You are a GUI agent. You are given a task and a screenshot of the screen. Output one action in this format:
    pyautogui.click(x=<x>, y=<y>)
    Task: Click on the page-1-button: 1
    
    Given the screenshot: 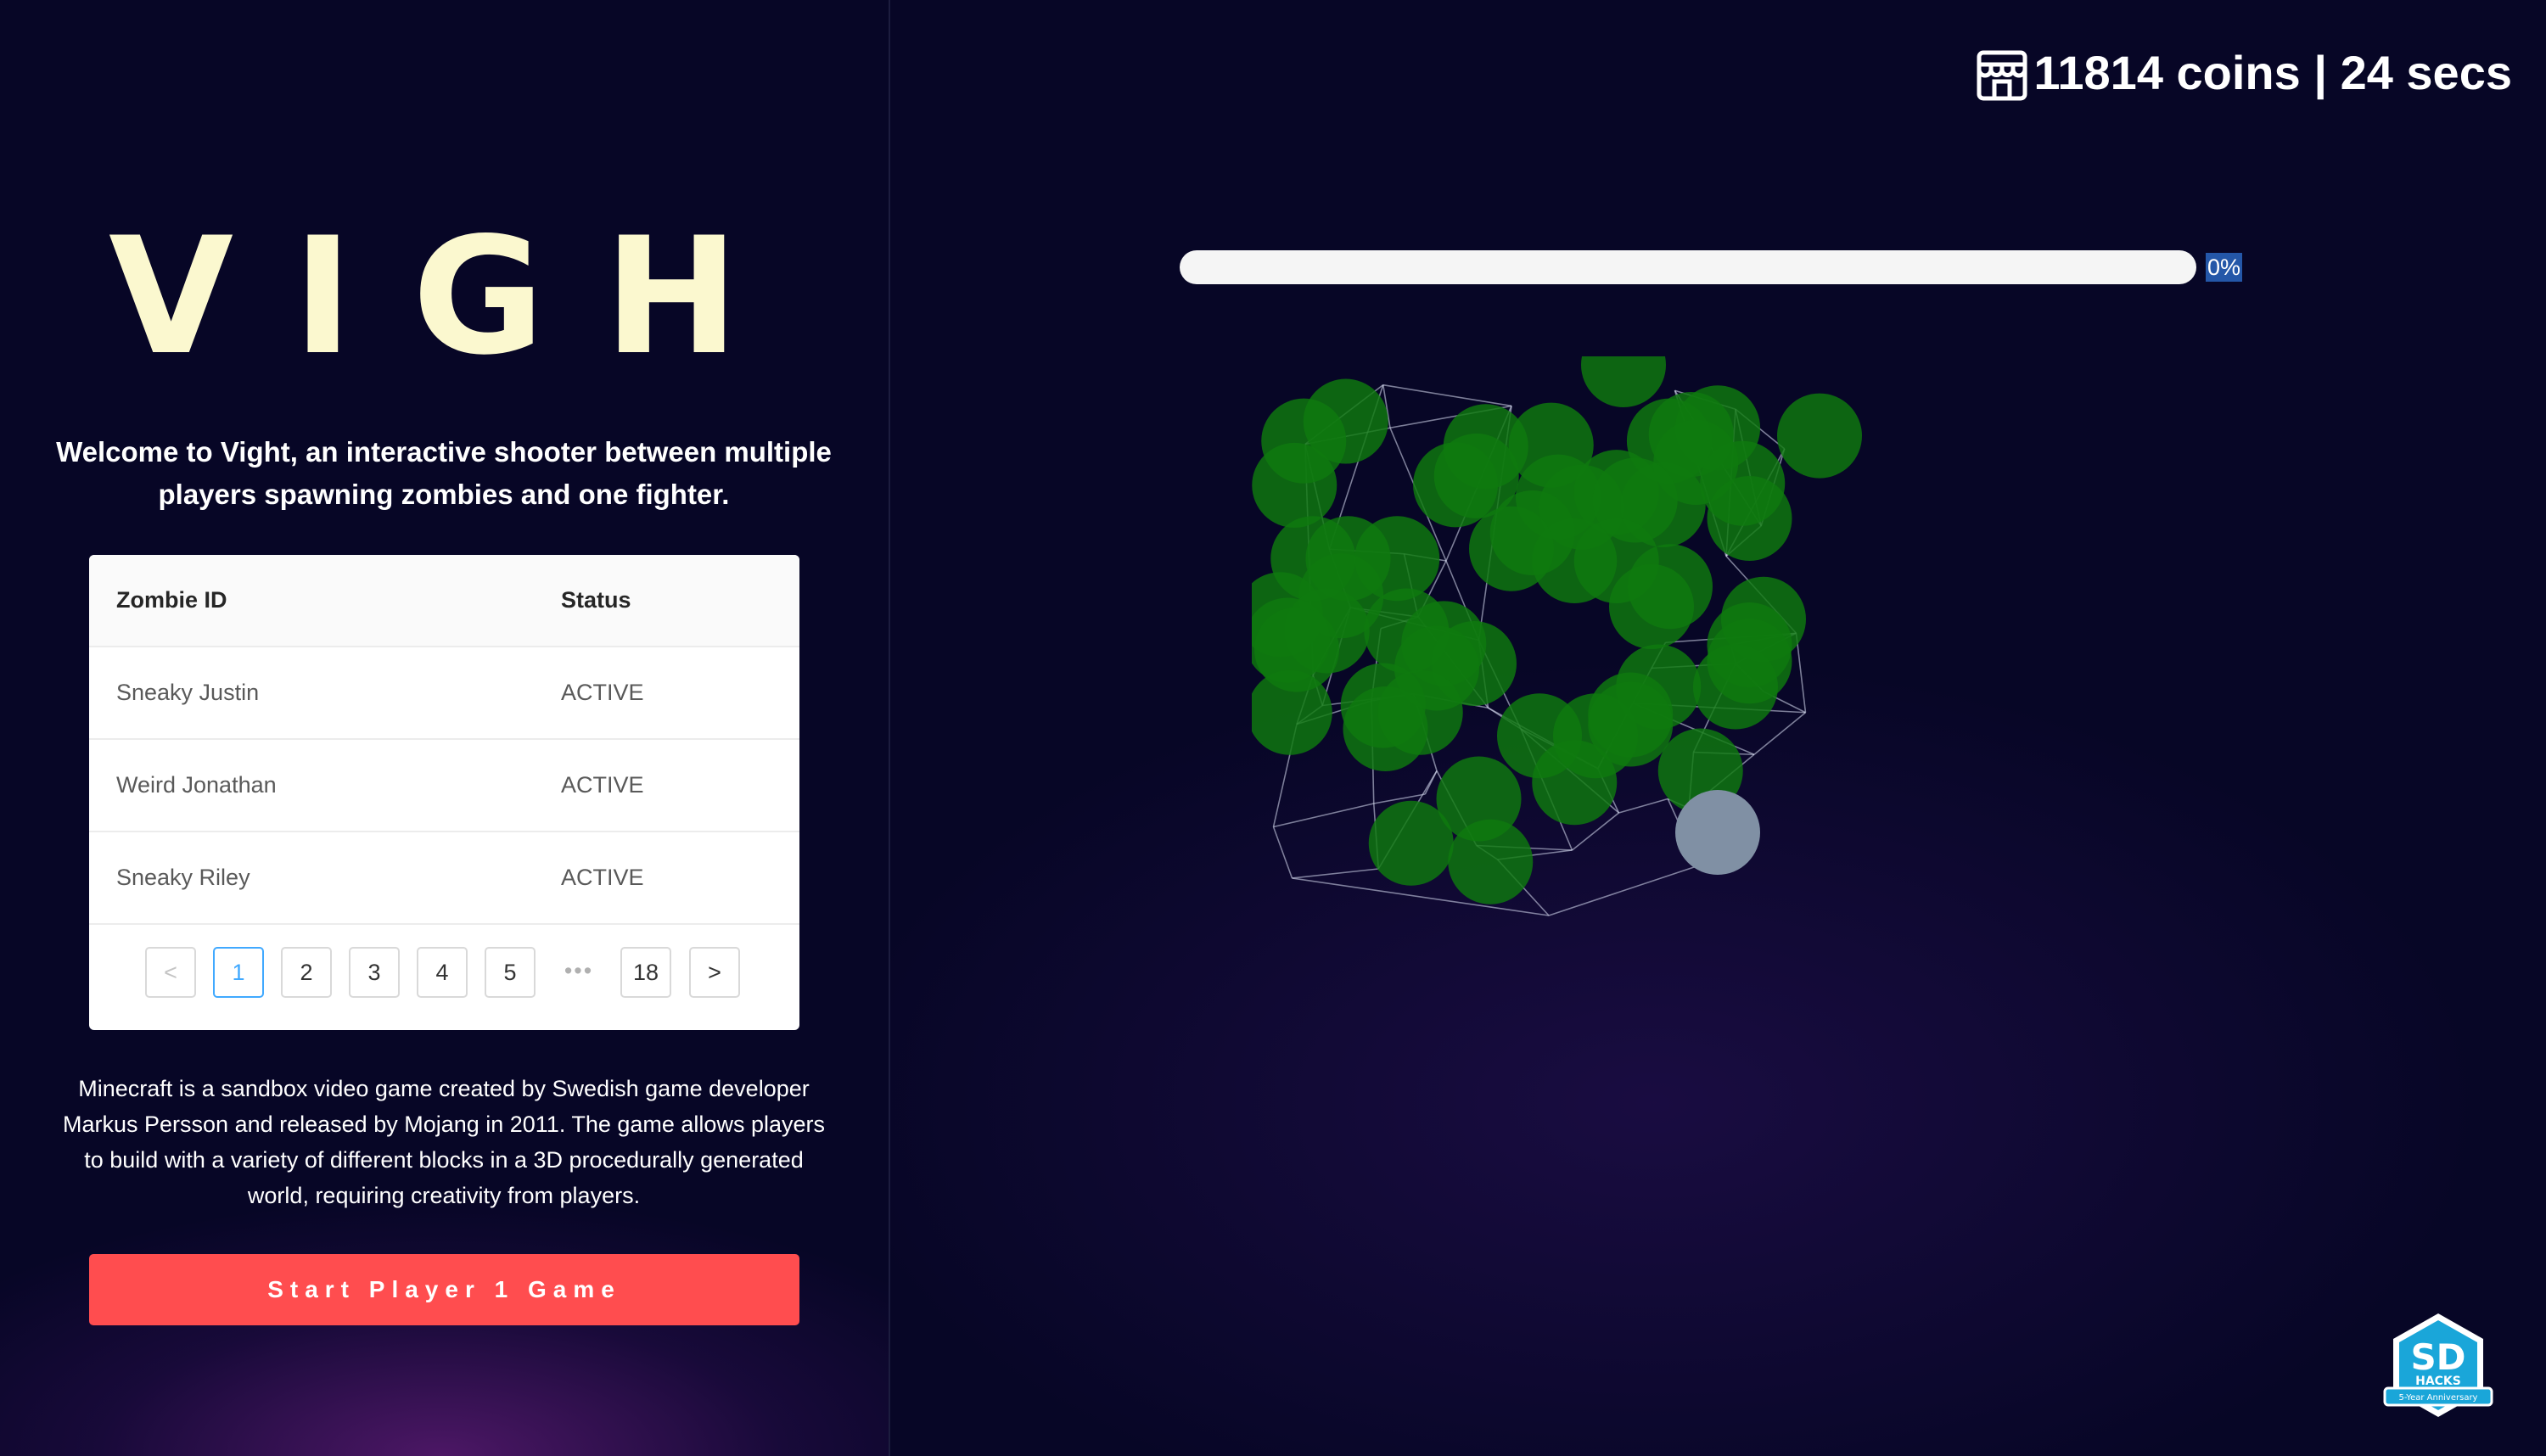 What is the action you would take?
    pyautogui.click(x=238, y=972)
    